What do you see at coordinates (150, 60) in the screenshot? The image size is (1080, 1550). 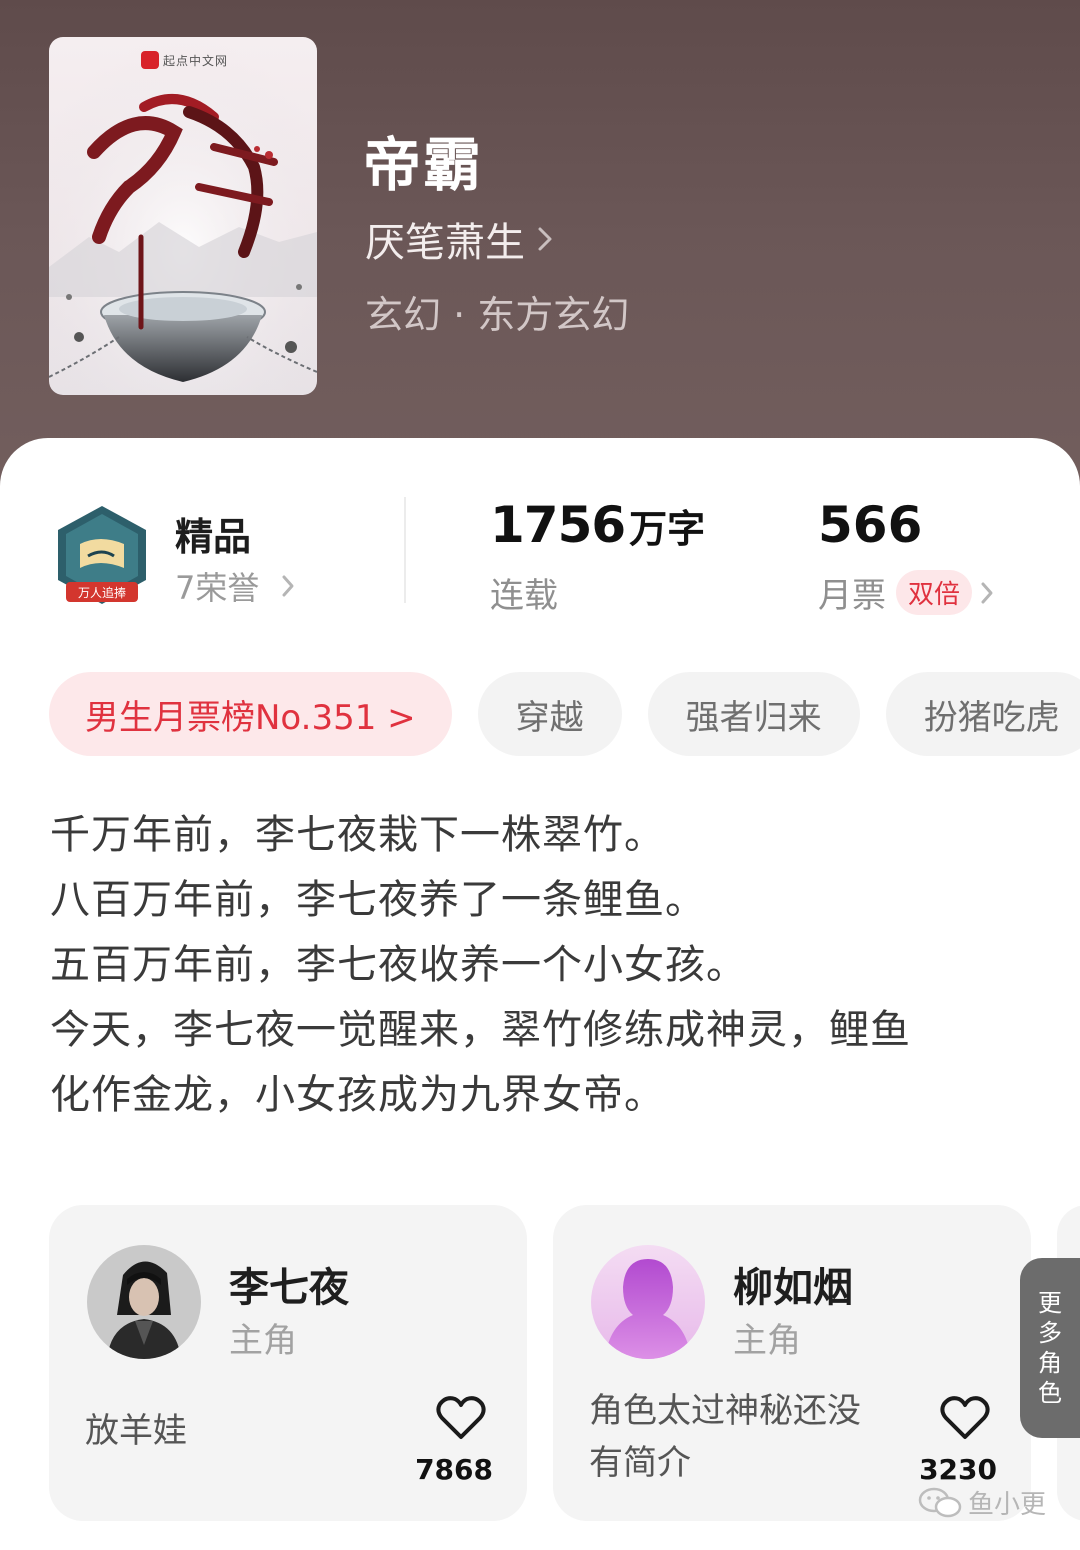 I see `publisher-logo-icon` at bounding box center [150, 60].